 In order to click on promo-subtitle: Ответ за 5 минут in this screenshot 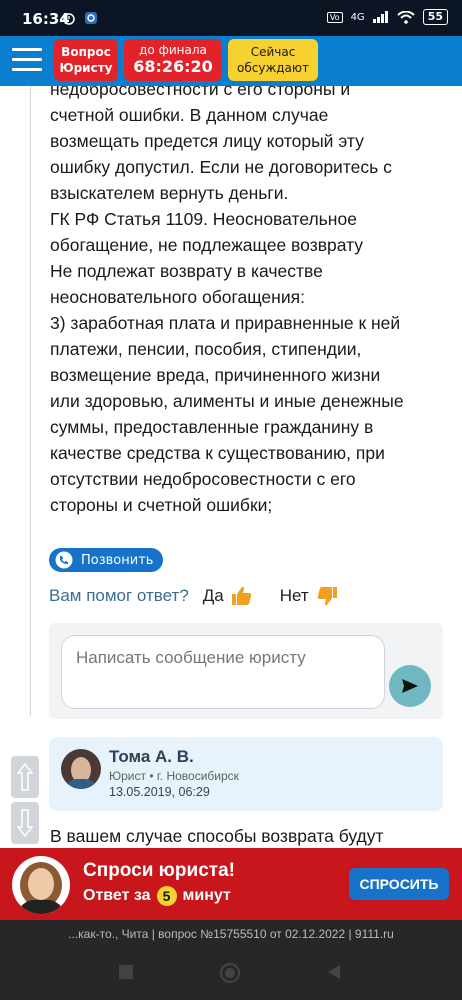, I will do `click(157, 896)`.